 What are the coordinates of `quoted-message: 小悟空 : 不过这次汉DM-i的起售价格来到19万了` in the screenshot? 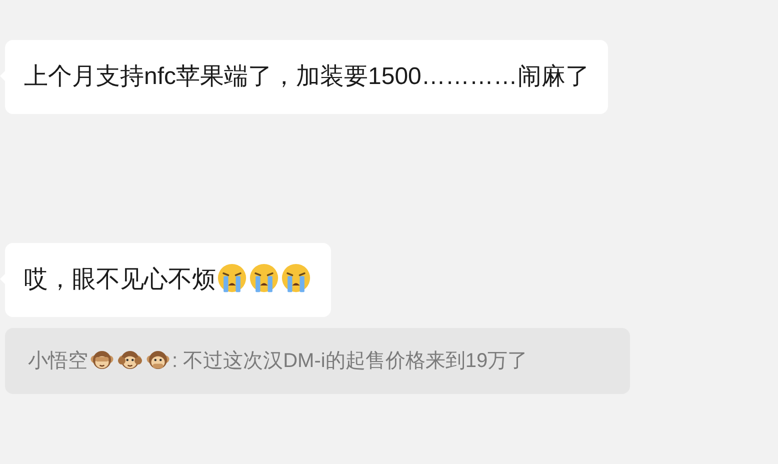 It's located at (317, 361).